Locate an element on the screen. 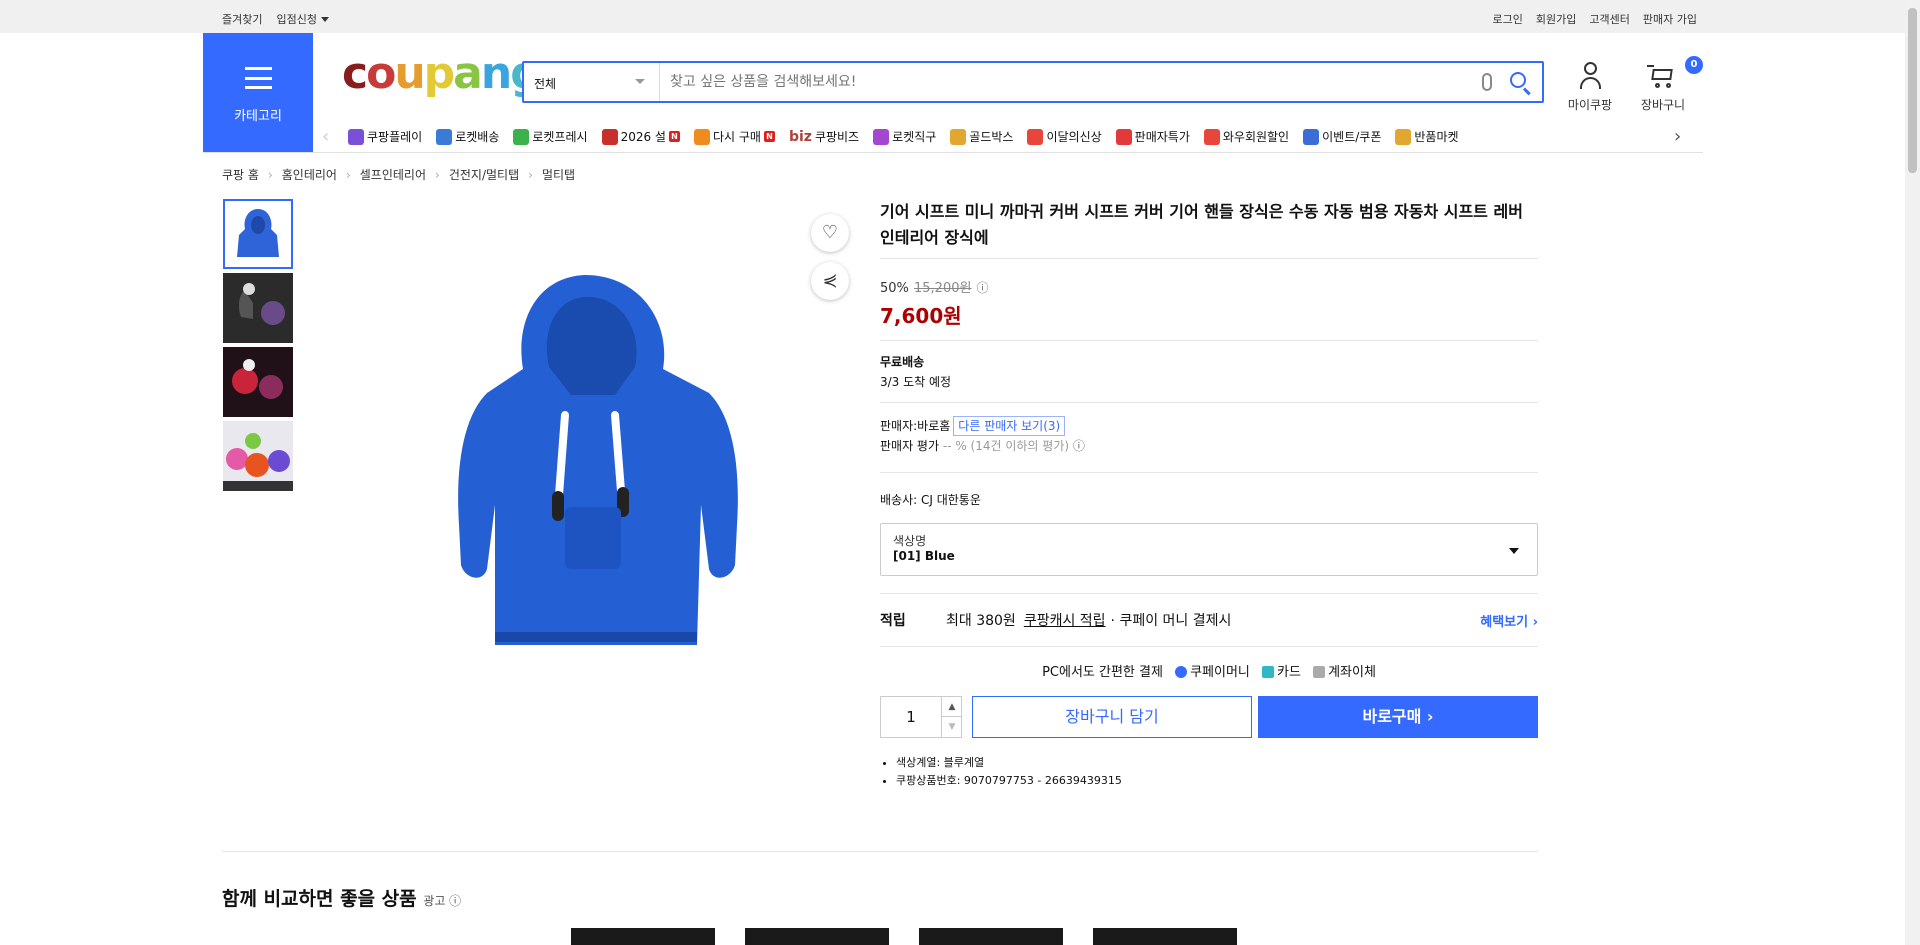  nav-item: 로켓배송 is located at coordinates (467, 136).